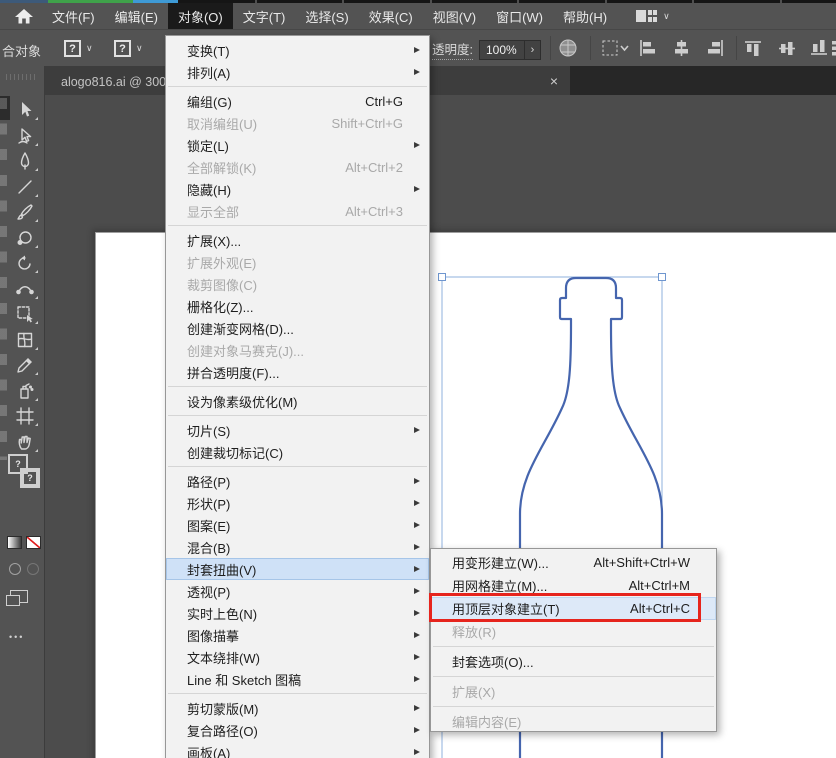 The width and height of the screenshot is (836, 758). I want to click on artboard-tool-icon, so click(25, 416).